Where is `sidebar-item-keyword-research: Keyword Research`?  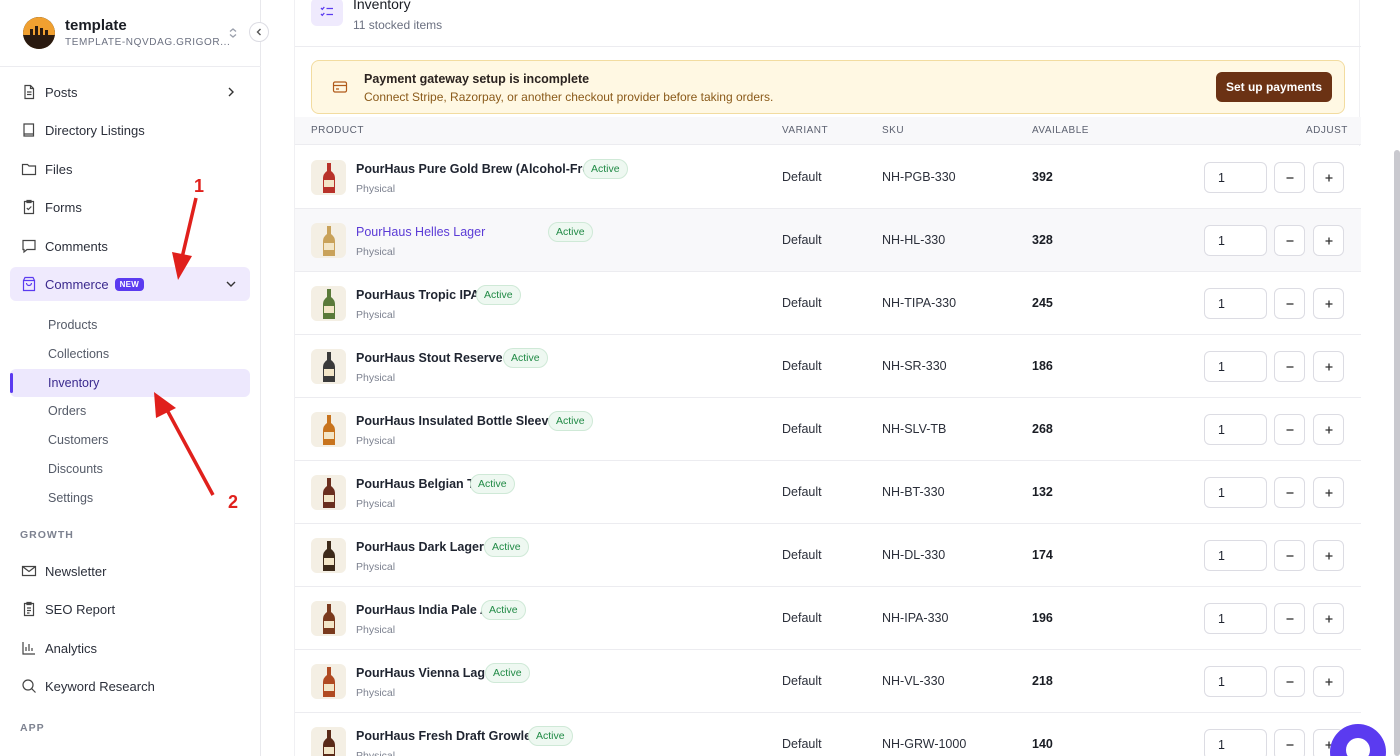 sidebar-item-keyword-research: Keyword Research is located at coordinates (130, 686).